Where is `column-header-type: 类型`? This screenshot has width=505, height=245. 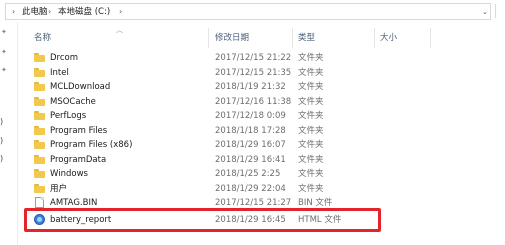 column-header-type: 类型 is located at coordinates (306, 38).